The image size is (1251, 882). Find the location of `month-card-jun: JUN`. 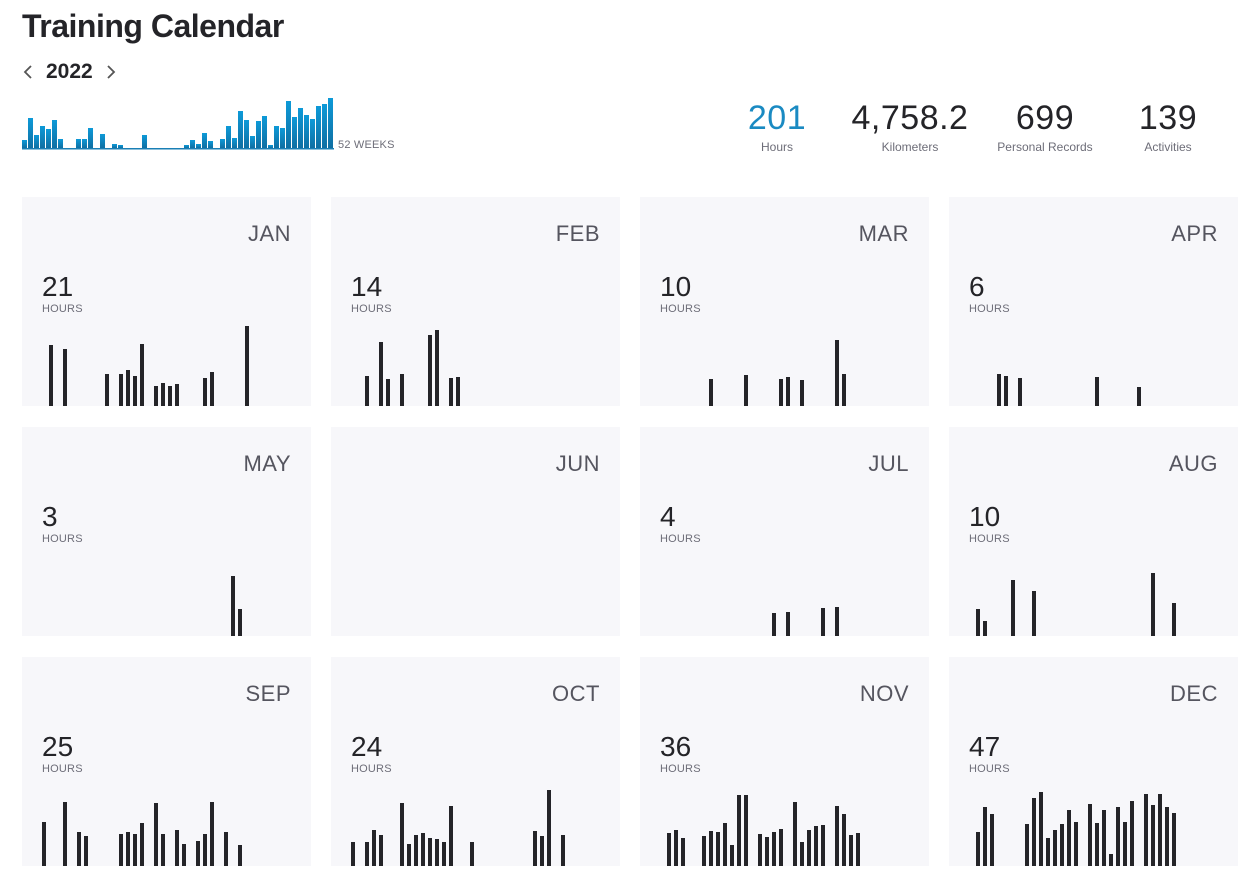

month-card-jun: JUN is located at coordinates (475, 531).